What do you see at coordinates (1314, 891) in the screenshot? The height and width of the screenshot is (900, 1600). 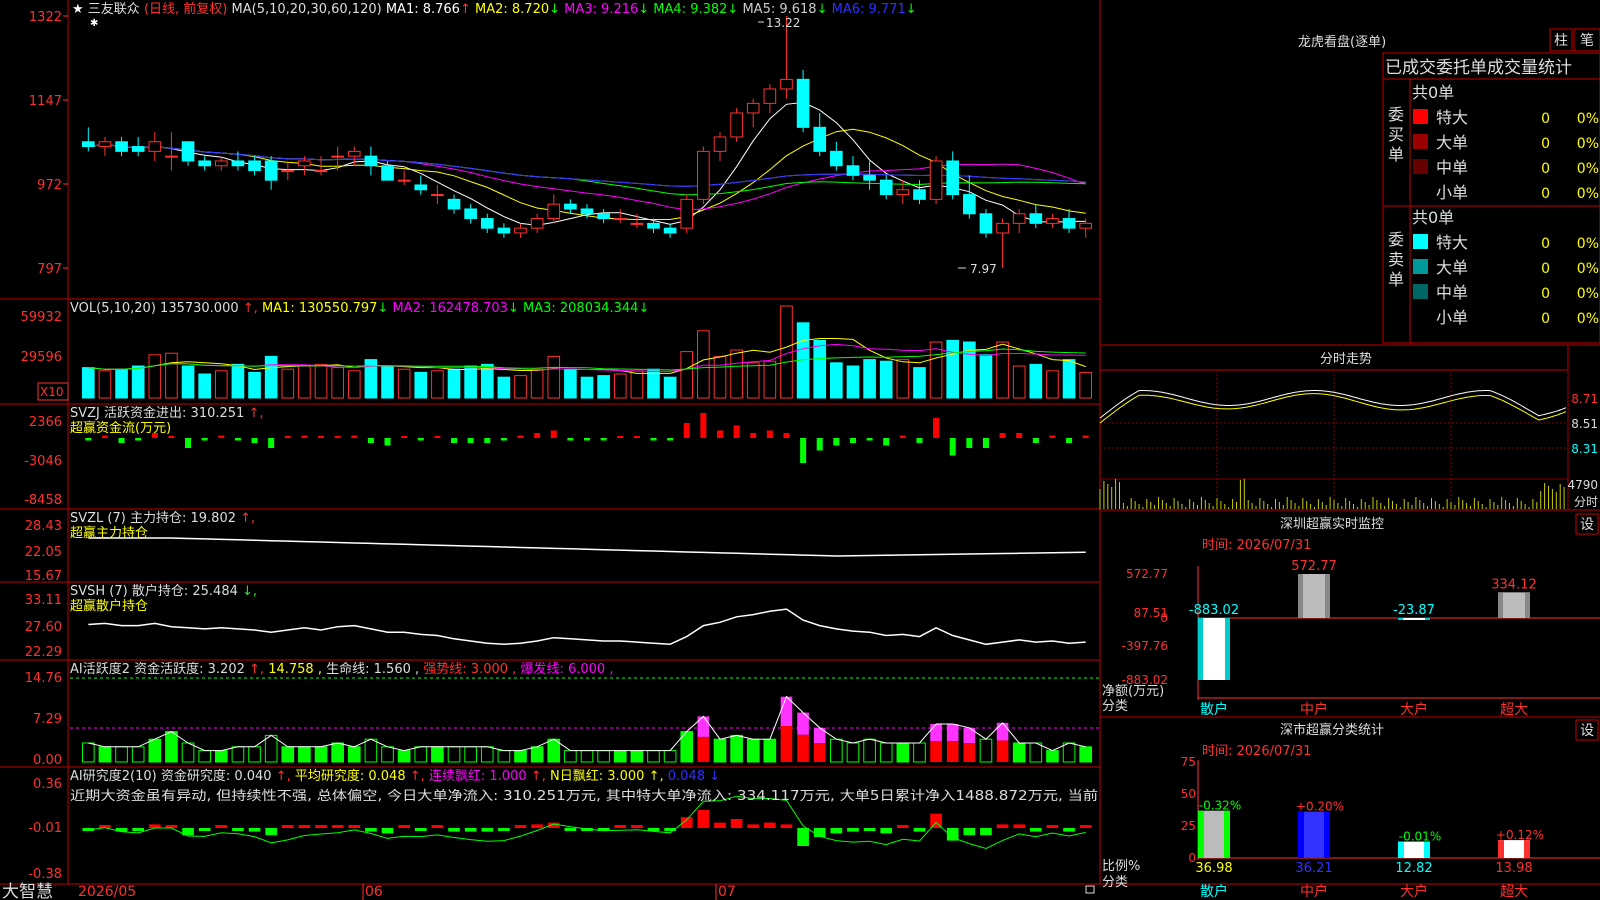 I see `stat-category: 中户` at bounding box center [1314, 891].